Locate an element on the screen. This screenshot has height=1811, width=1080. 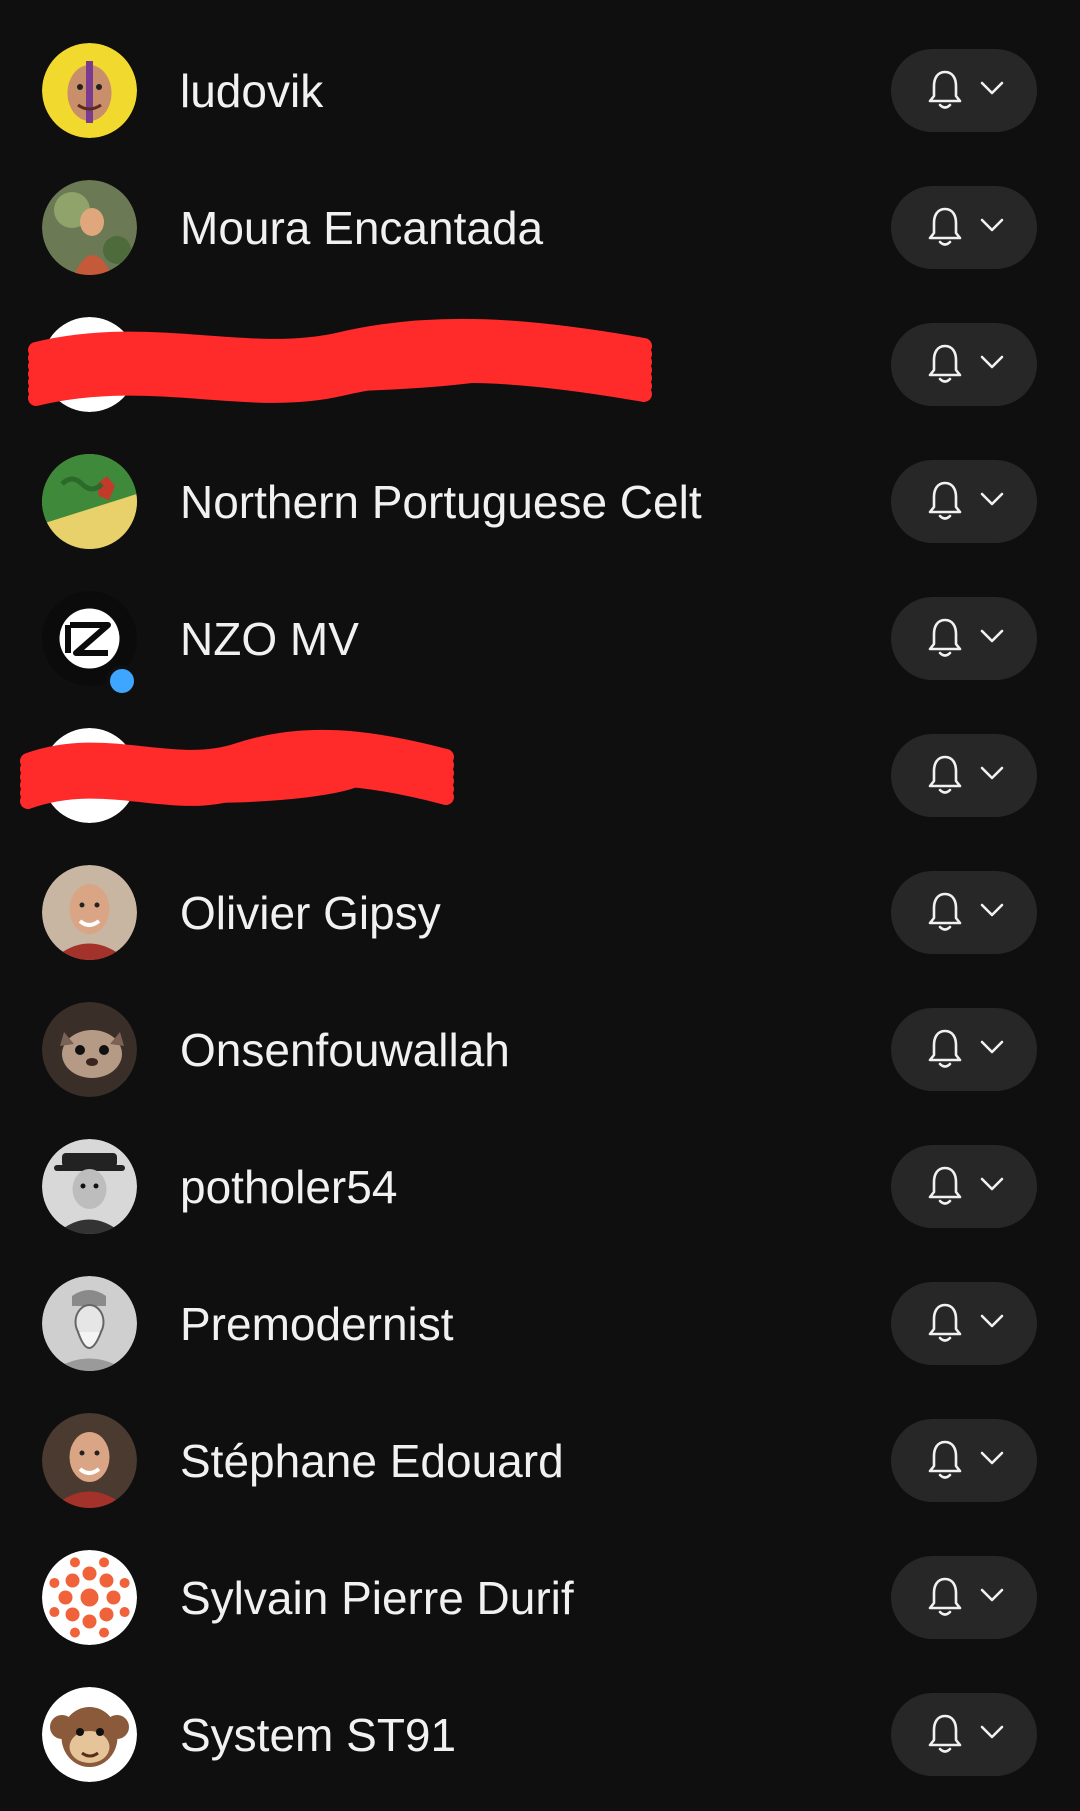
yellow-face-avatar is located at coordinates (89, 90).